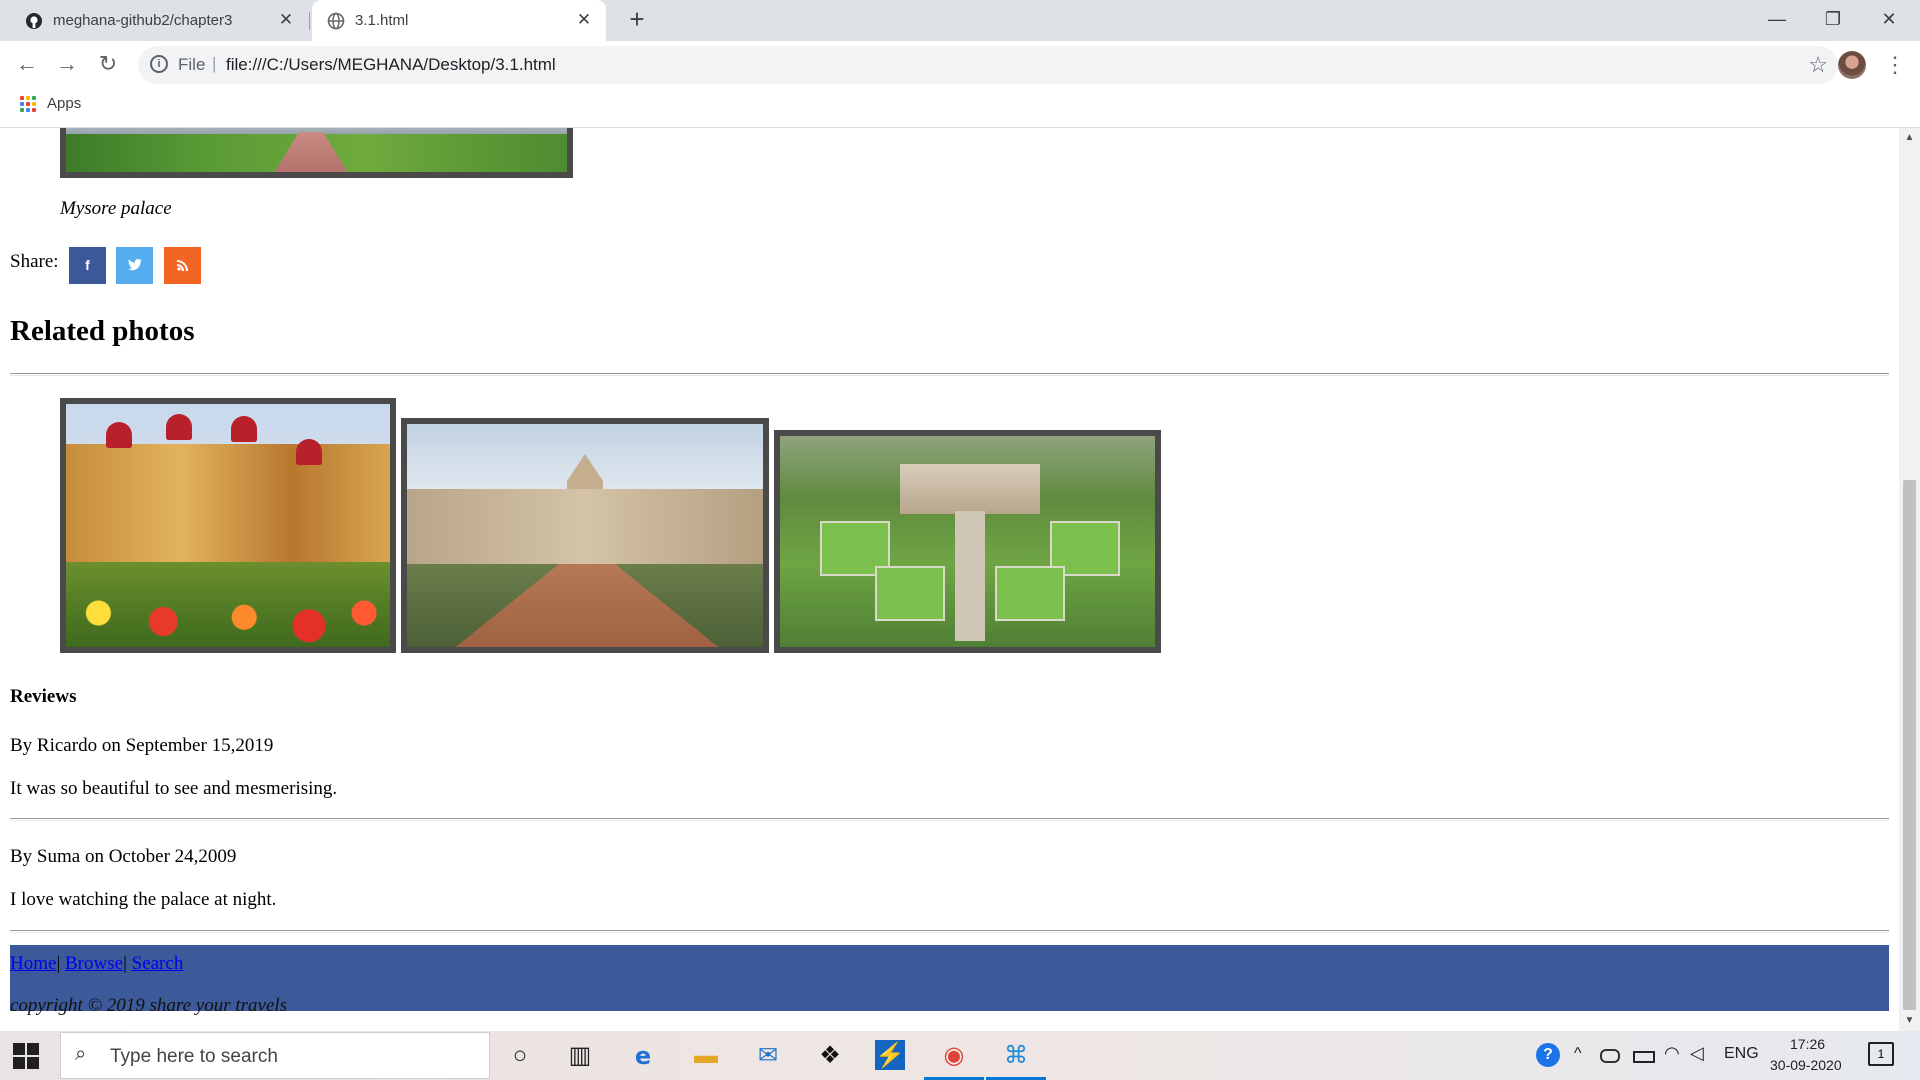 This screenshot has height=1080, width=1920. Describe the element at coordinates (1741, 1054) in the screenshot. I see `language-indicator: ENG` at that location.